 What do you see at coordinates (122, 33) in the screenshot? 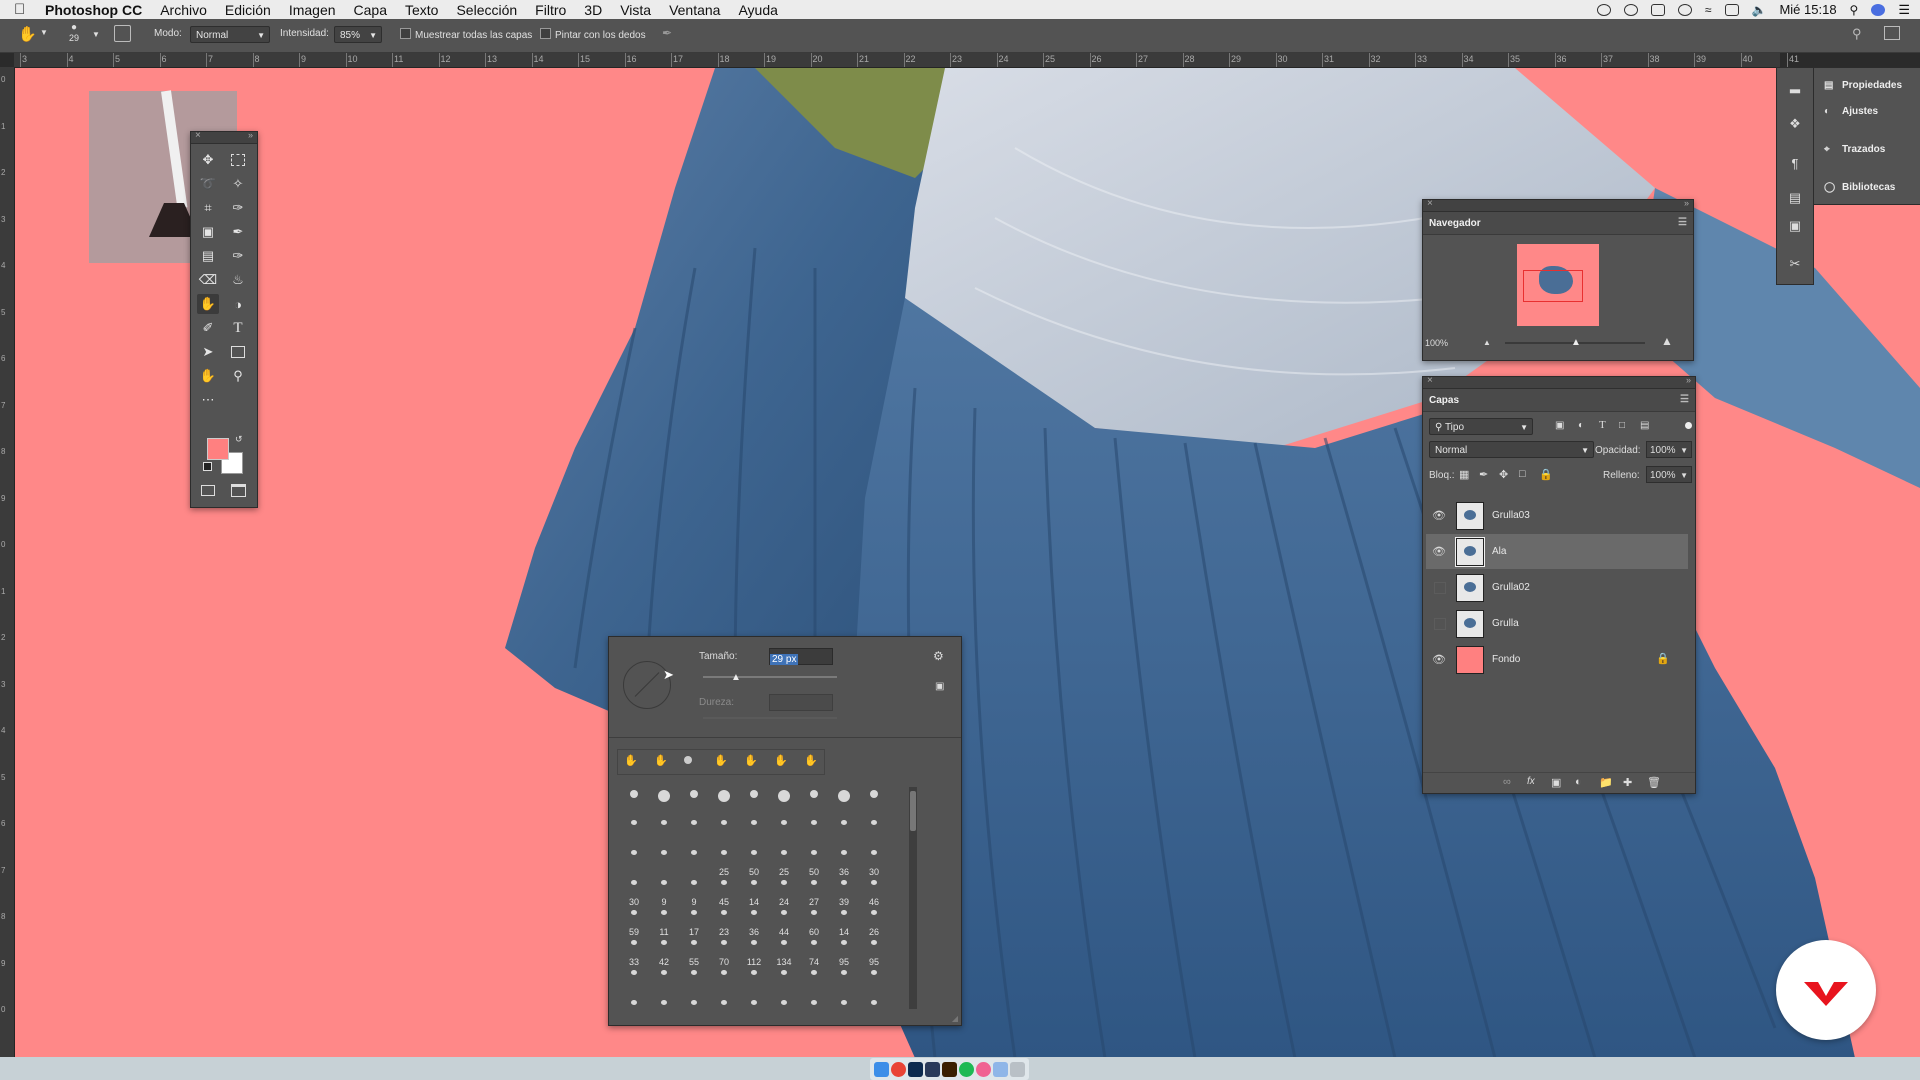
I see `brush-panel-toggle-icon` at bounding box center [122, 33].